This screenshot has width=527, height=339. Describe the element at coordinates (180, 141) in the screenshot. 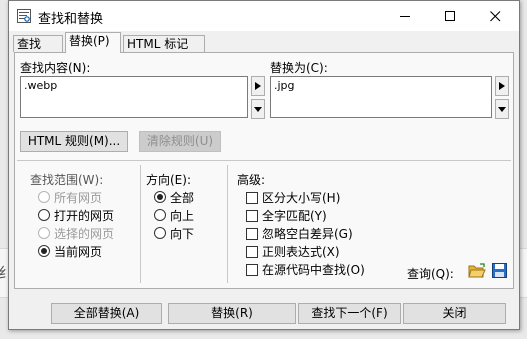

I see `clear-rules-button: 清除规则(U)` at that location.